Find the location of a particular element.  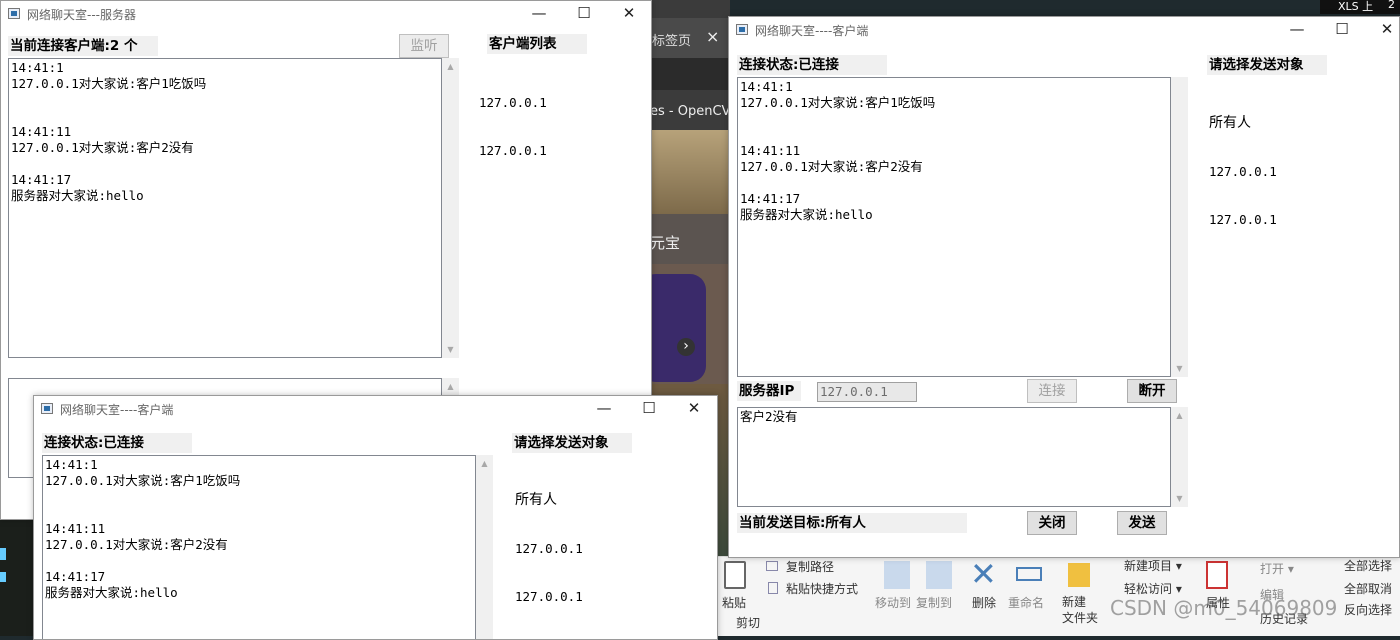

paste-icon is located at coordinates (735, 575).